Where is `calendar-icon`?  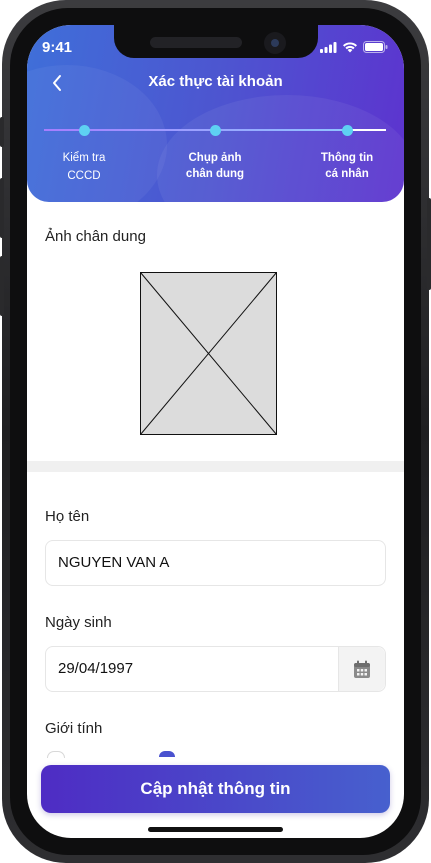 calendar-icon is located at coordinates (362, 669).